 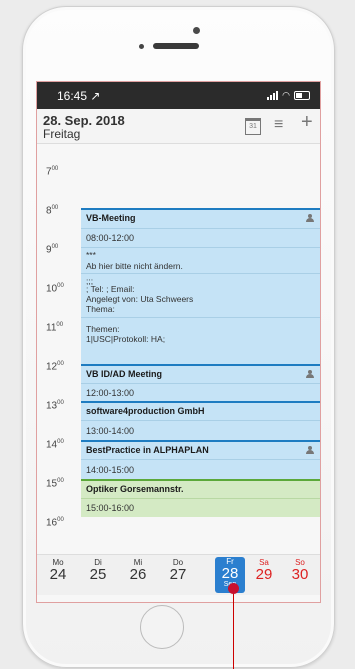 I want to click on hour-label: 700, so click(x=52, y=172).